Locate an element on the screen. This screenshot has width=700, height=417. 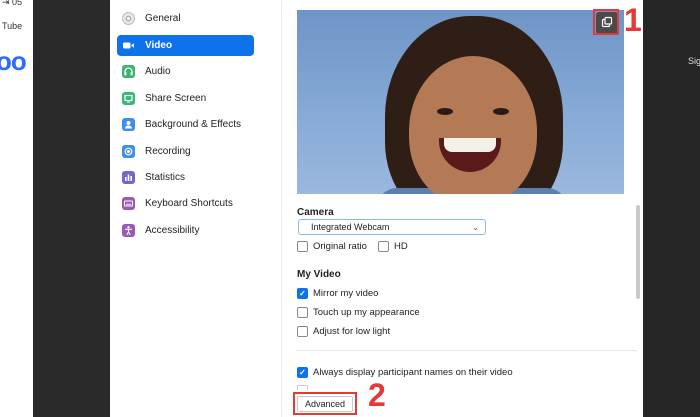
partially-hidden-checkbox is located at coordinates (302, 387).